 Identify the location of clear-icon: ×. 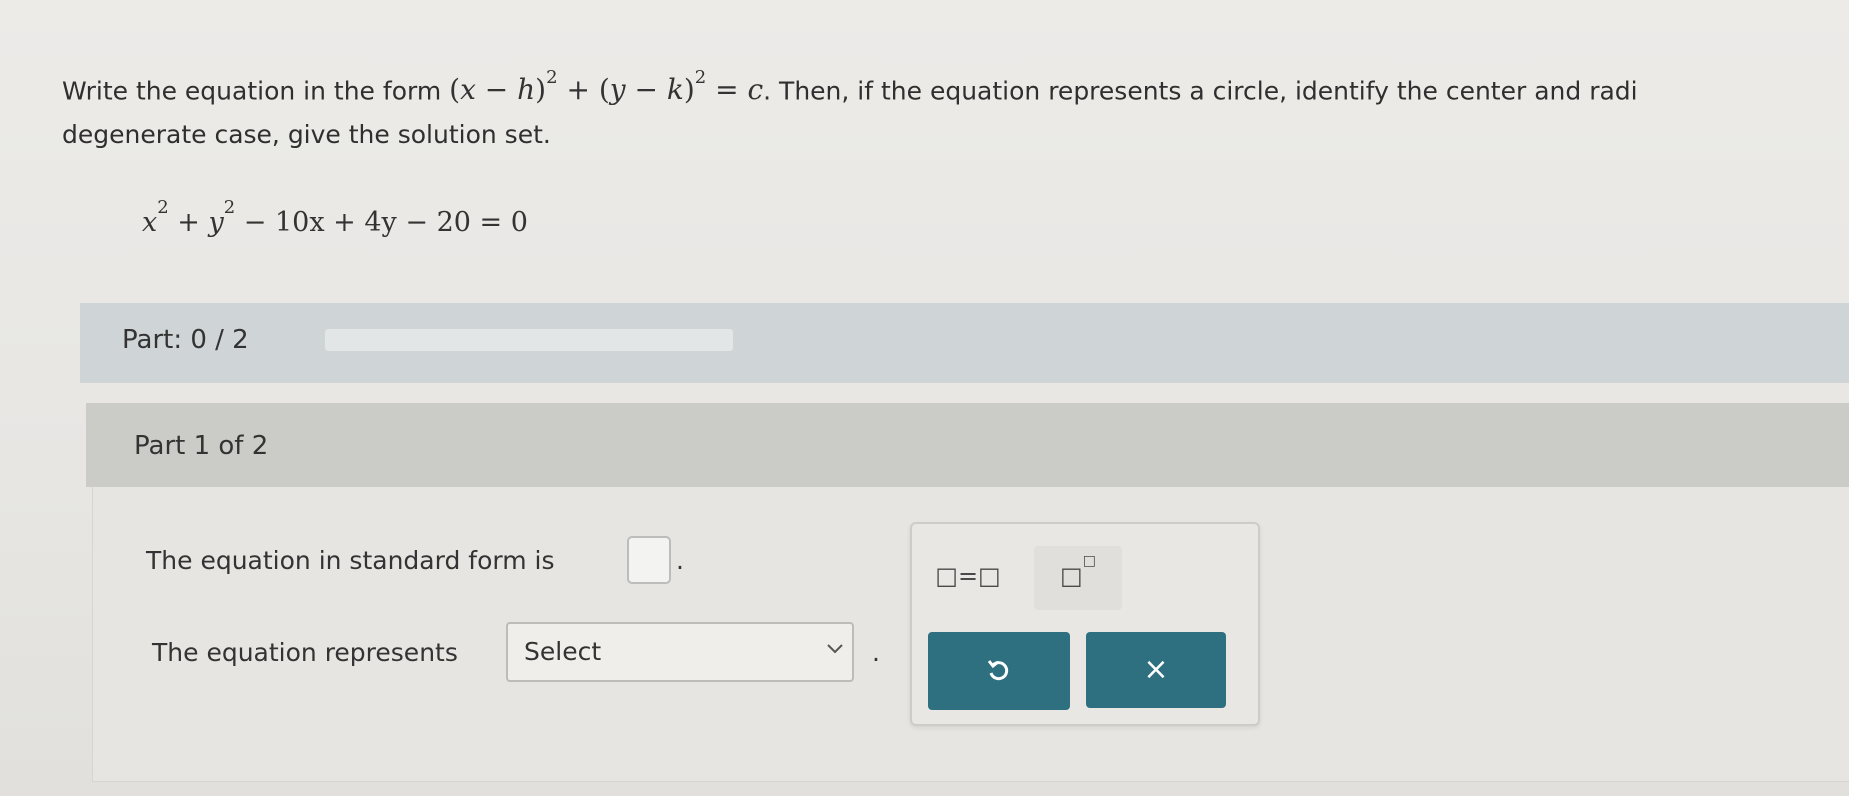
(1156, 669).